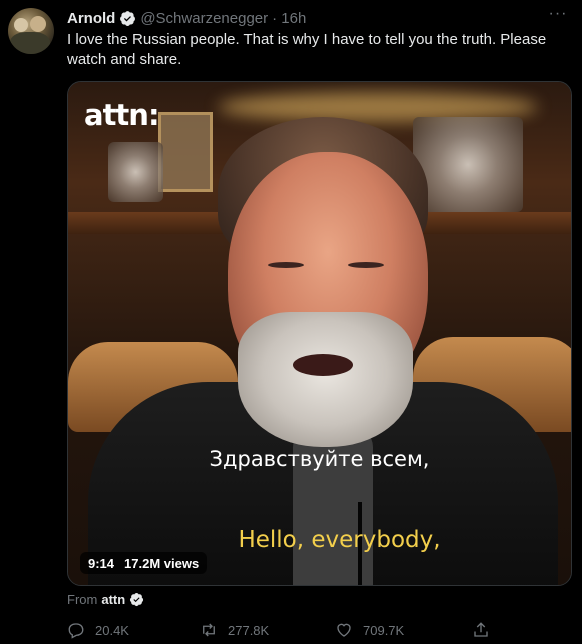 The width and height of the screenshot is (582, 644). What do you see at coordinates (76, 631) in the screenshot?
I see `reply-icon` at bounding box center [76, 631].